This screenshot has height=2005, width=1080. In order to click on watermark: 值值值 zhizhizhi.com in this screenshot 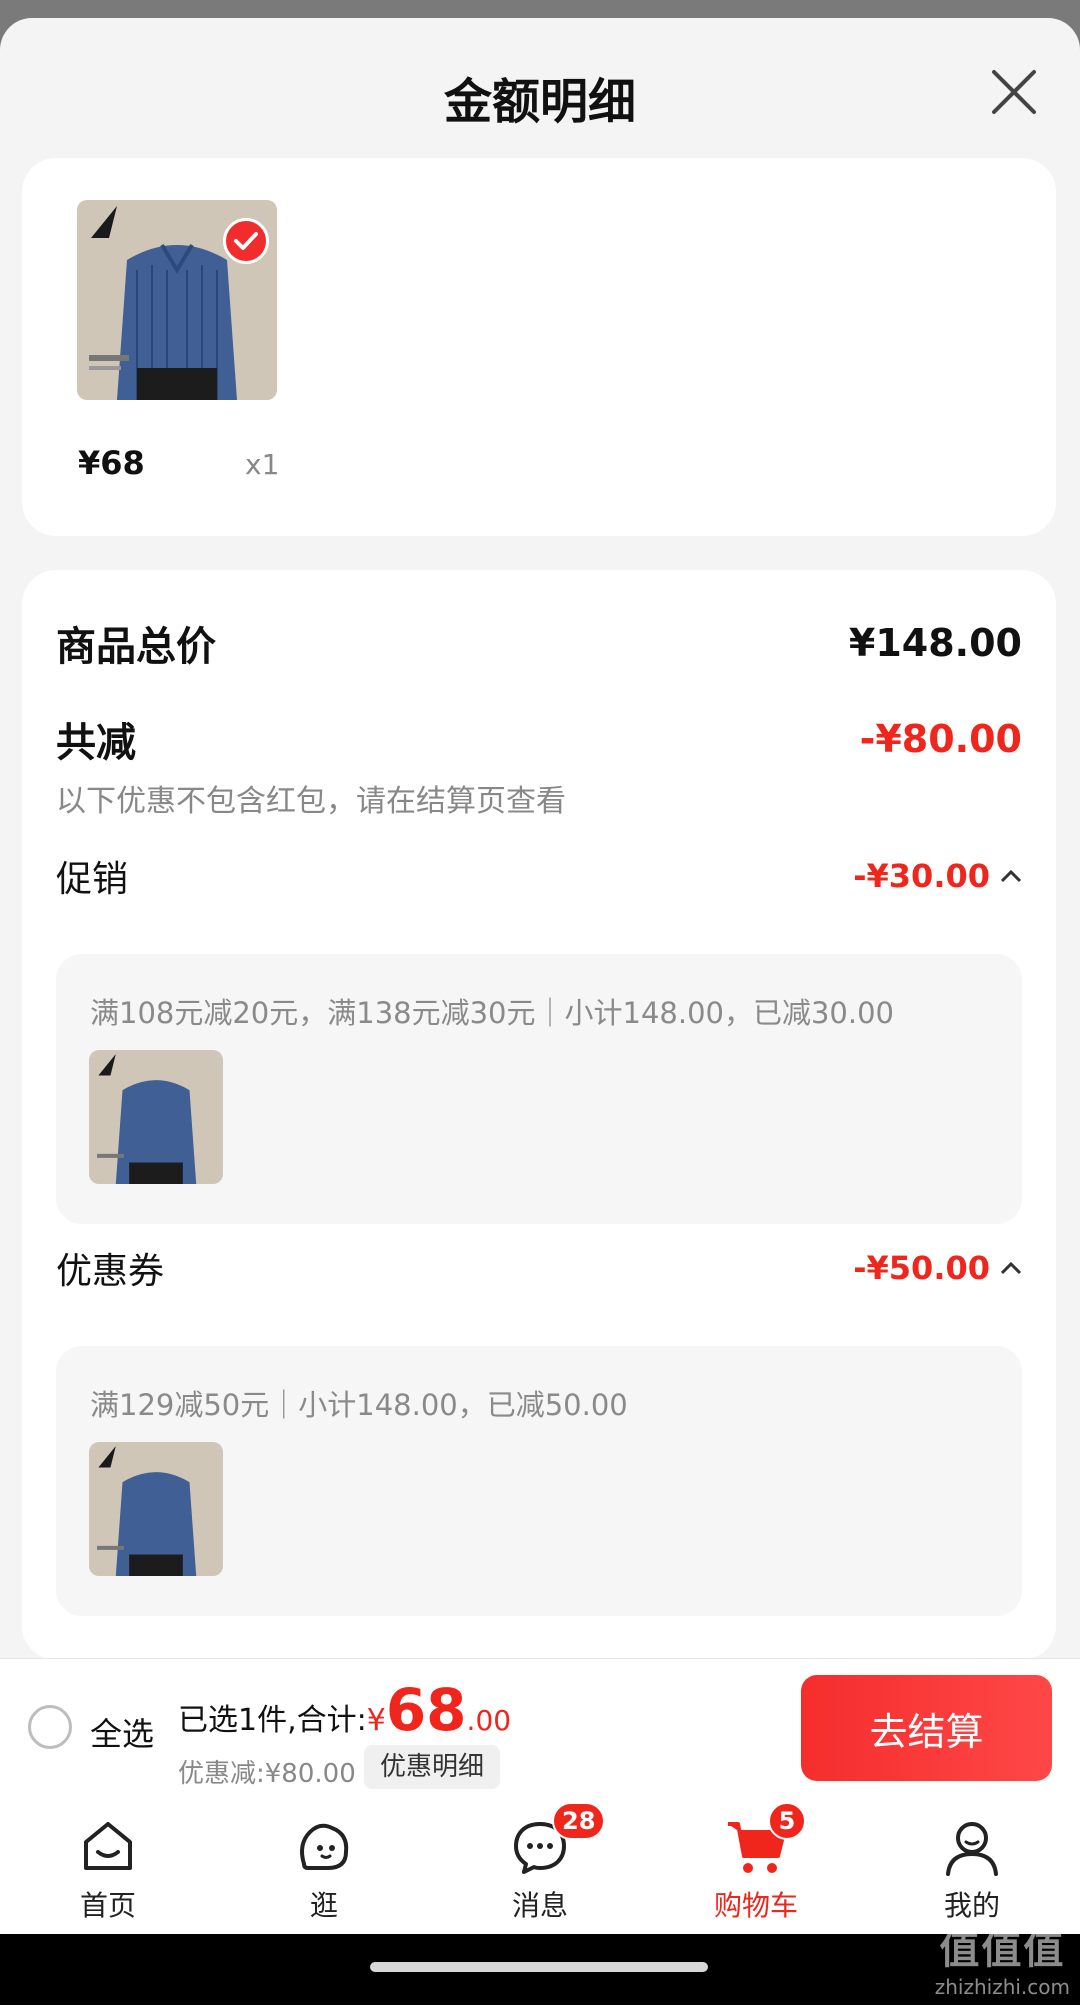, I will do `click(1002, 1958)`.